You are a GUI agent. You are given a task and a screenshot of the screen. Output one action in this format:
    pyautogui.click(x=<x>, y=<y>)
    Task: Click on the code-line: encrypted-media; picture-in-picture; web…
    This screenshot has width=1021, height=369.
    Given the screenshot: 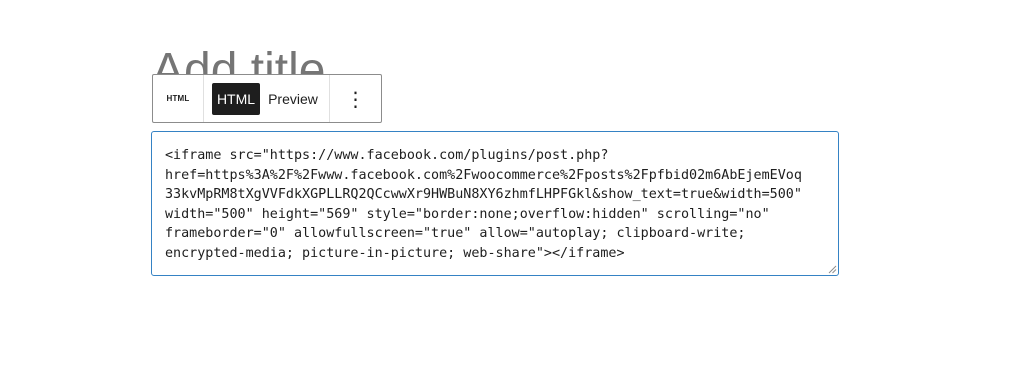 What is the action you would take?
    pyautogui.click(x=395, y=253)
    